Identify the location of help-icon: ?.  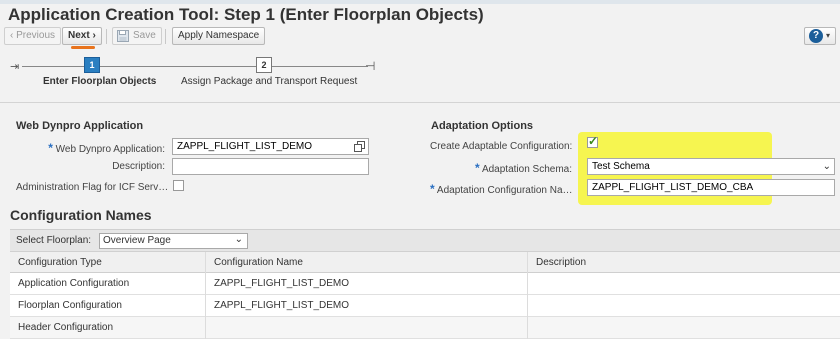
(816, 36).